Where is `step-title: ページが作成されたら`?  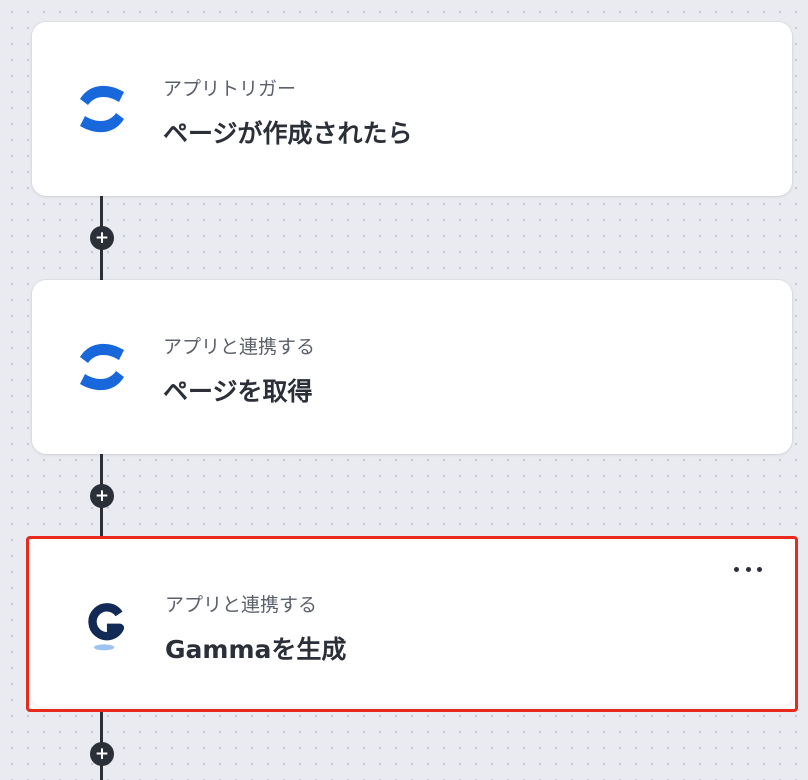 step-title: ページが作成されたら is located at coordinates (288, 133).